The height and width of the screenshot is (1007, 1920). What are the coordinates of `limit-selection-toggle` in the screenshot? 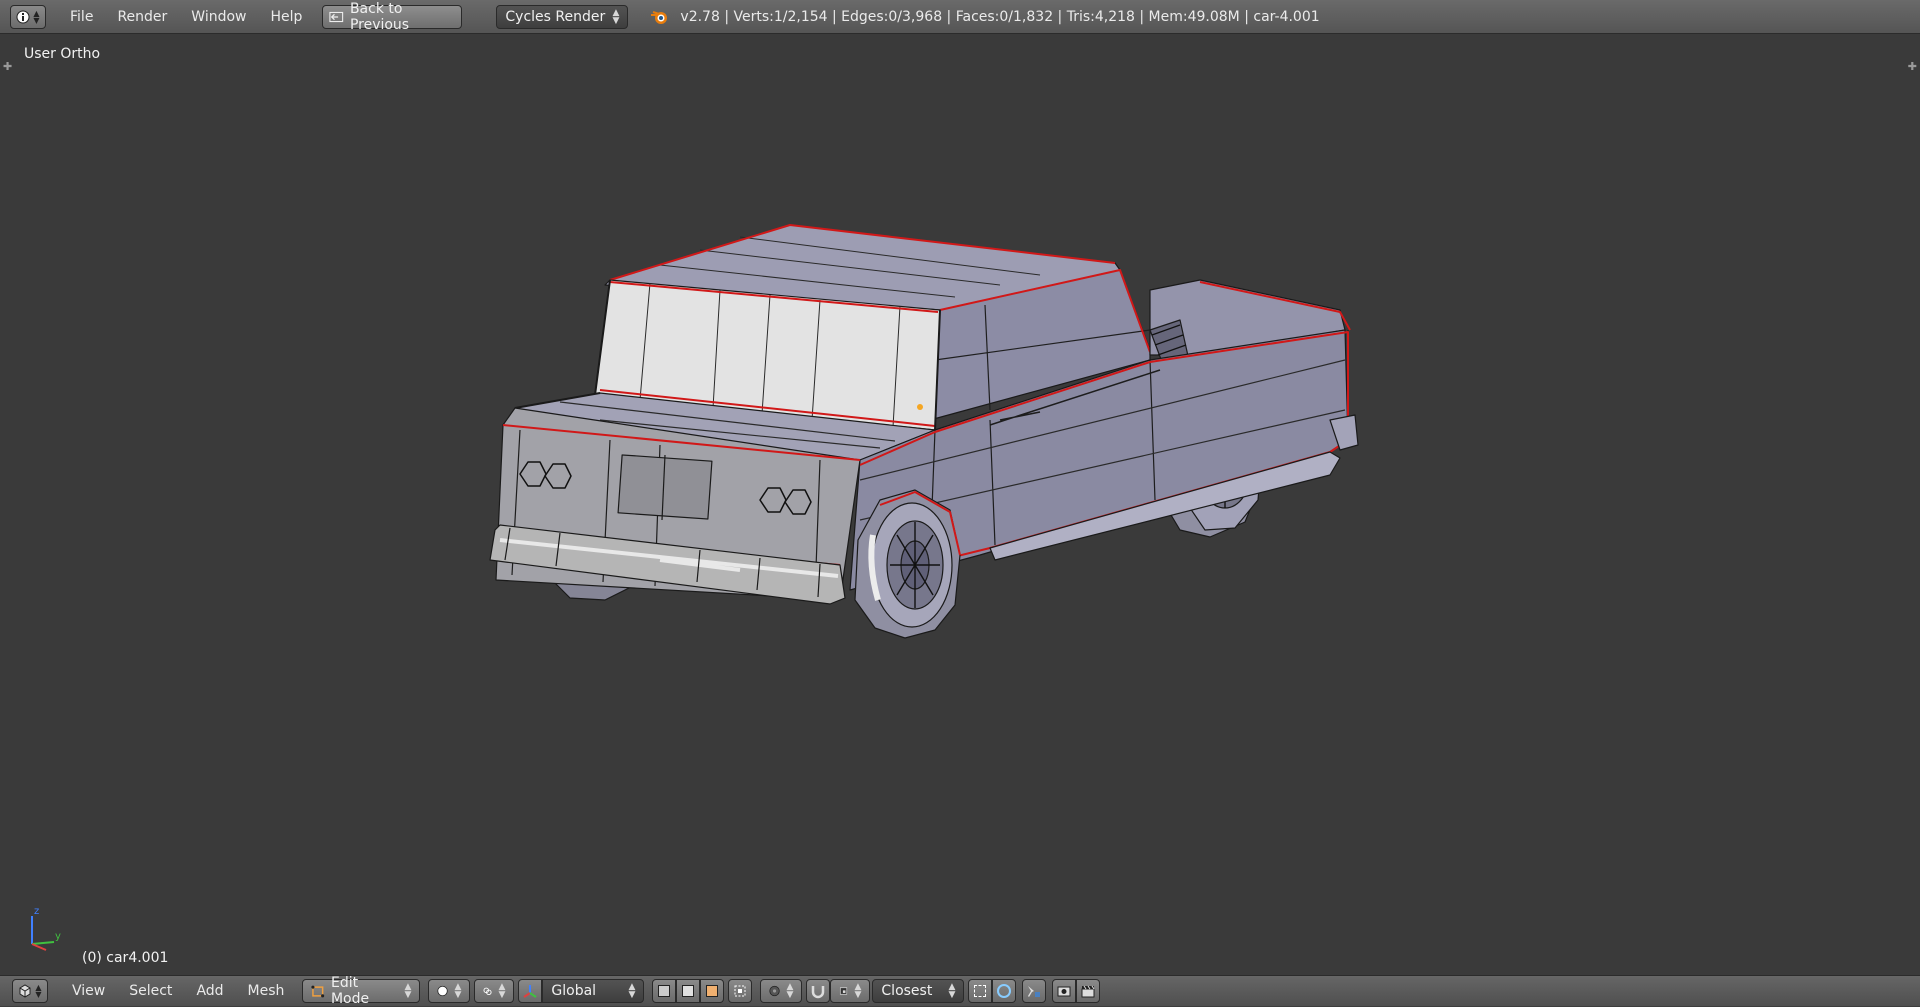 It's located at (740, 991).